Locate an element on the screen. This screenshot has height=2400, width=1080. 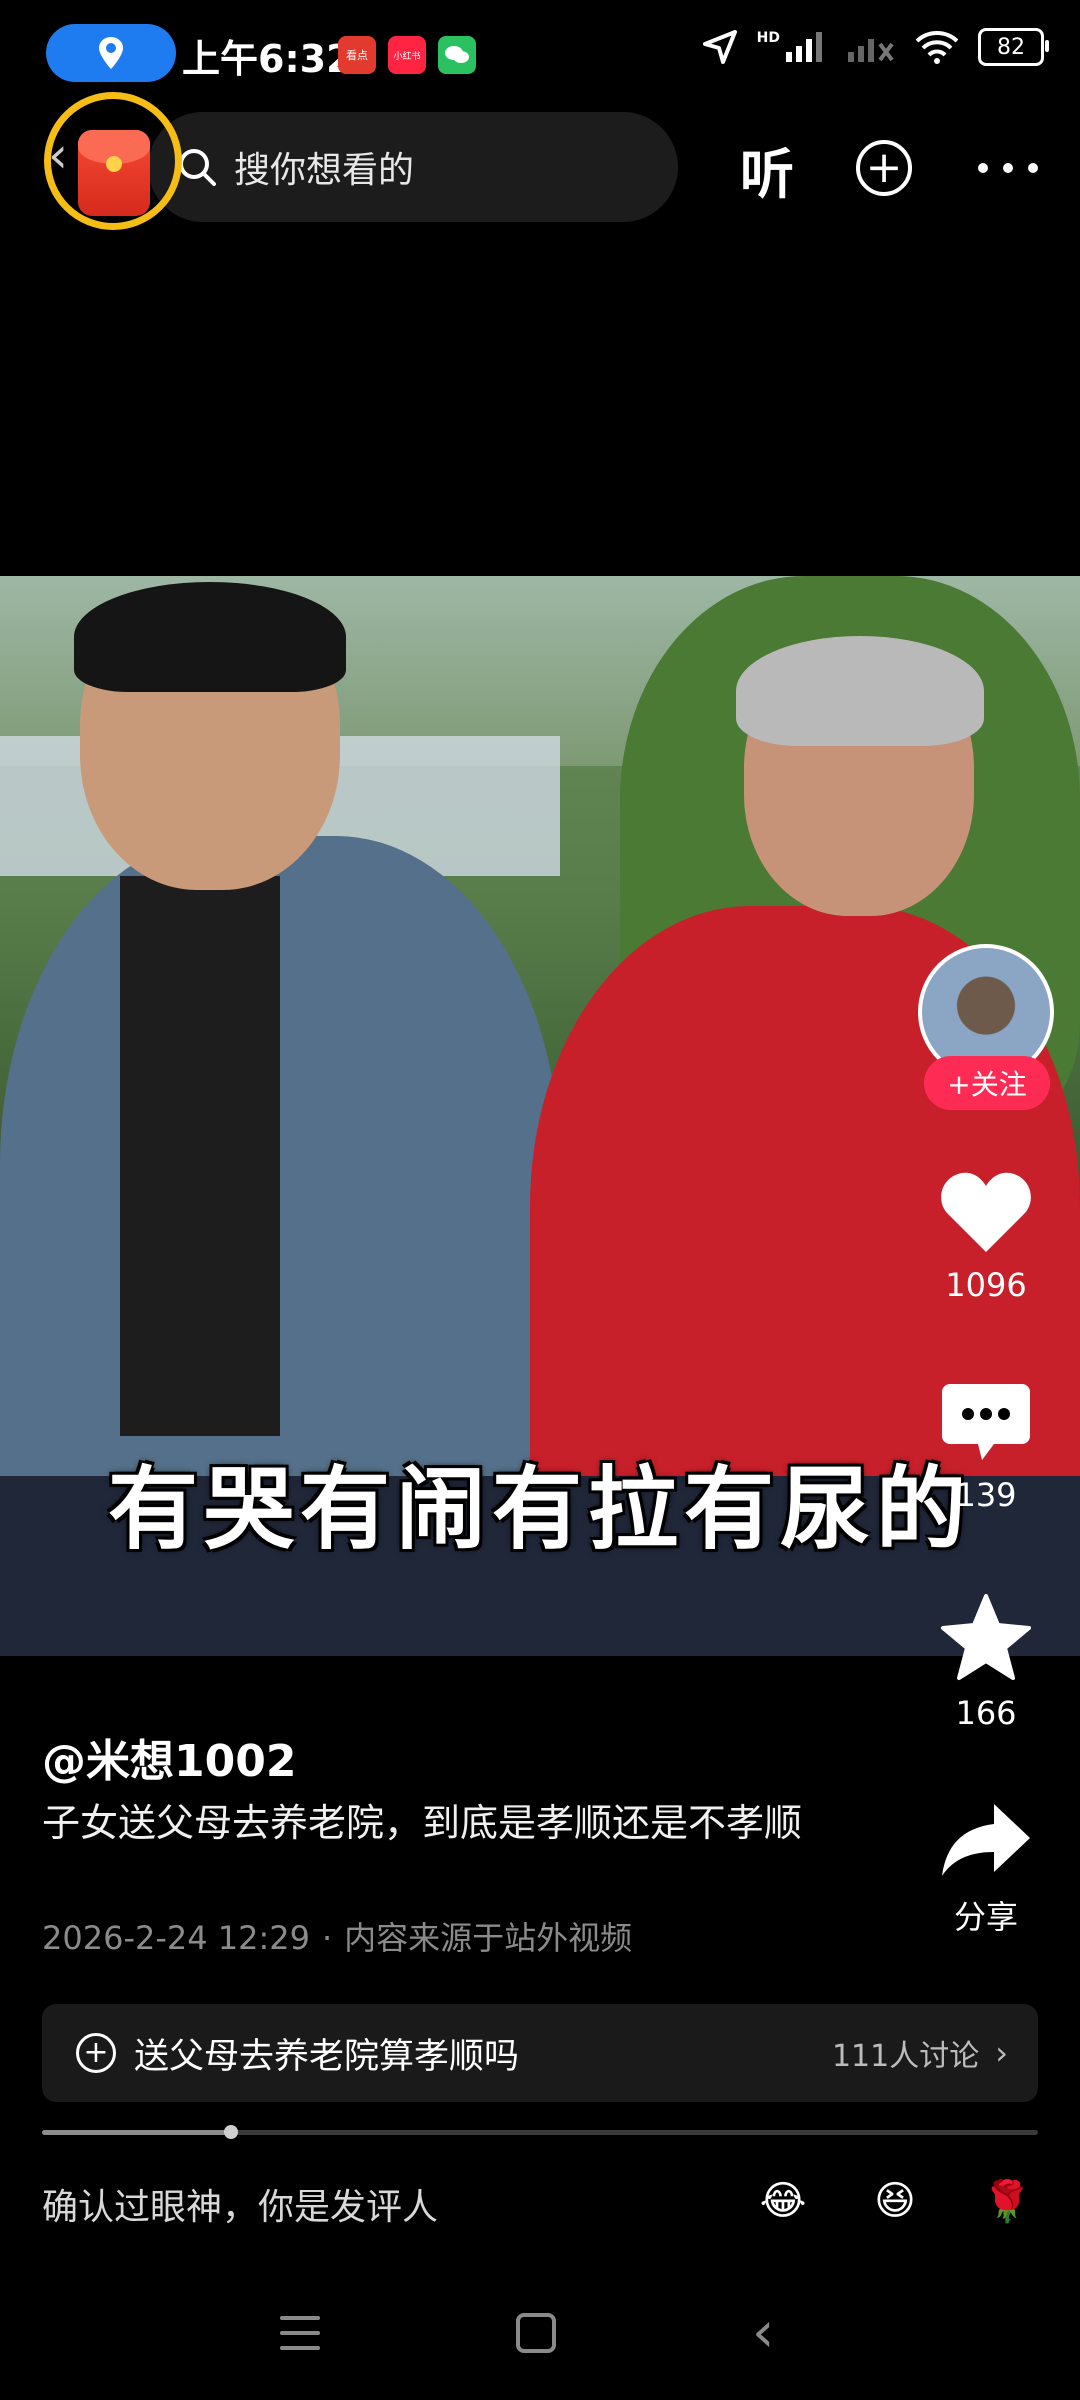
status-icons: HD 82 is located at coordinates (875, 47).